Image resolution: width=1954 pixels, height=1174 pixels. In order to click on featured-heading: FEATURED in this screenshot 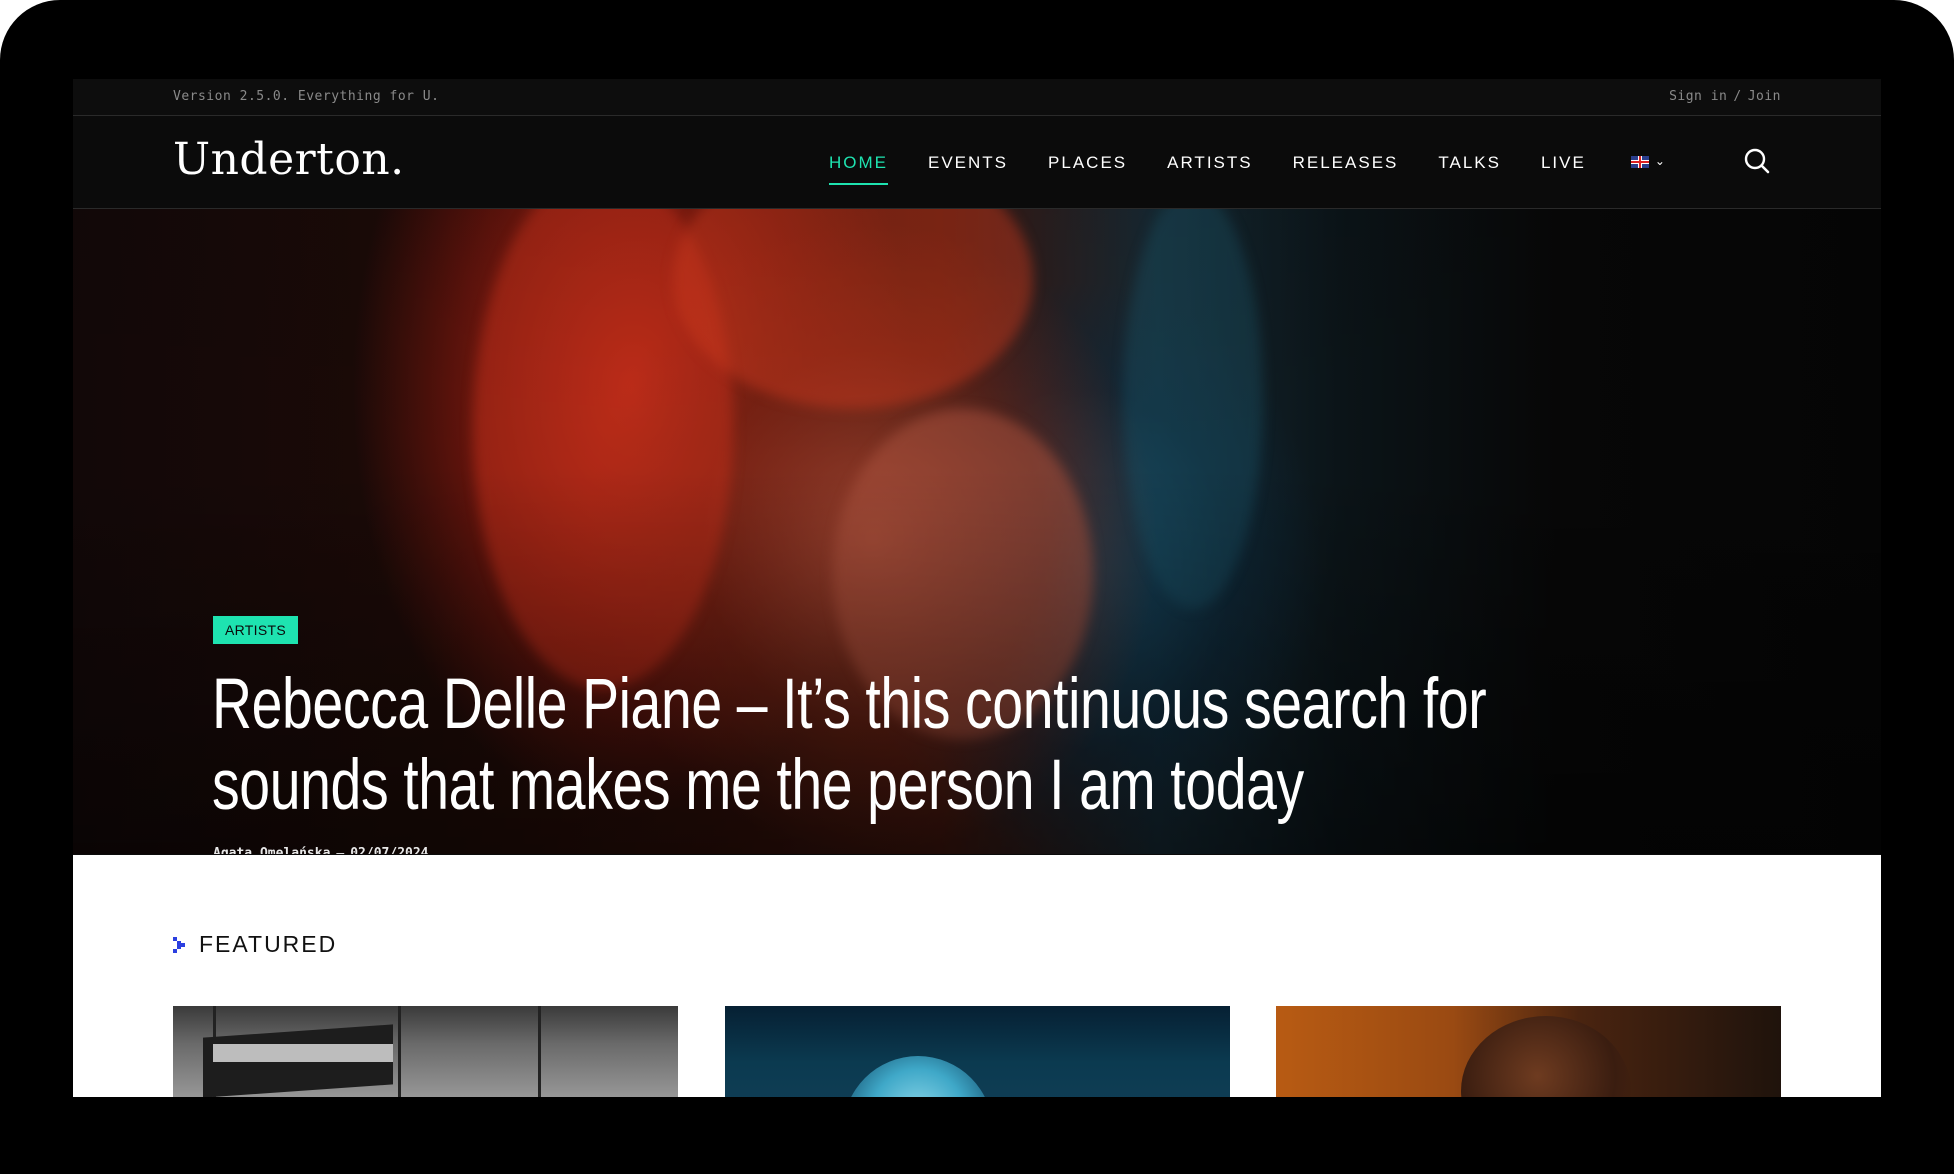, I will do `click(255, 944)`.